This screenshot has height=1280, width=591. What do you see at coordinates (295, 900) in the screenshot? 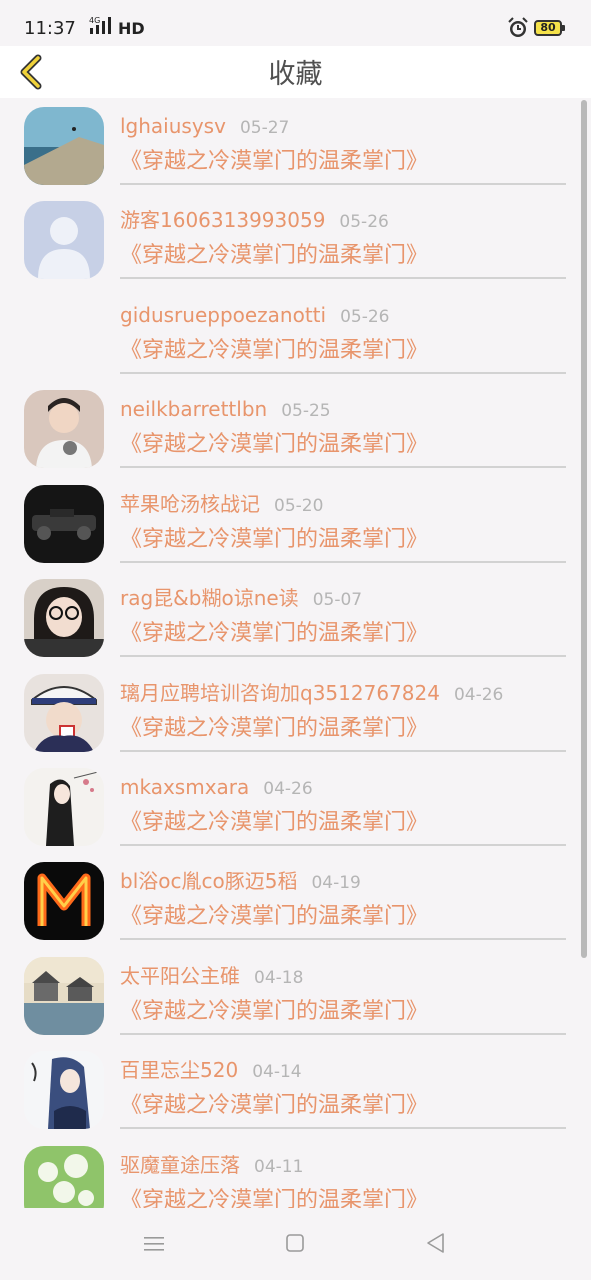
I see `list-item: bl浴oc胤co豚迈5稻 04-19 《穿越之冷漠掌门的温柔掌门》` at bounding box center [295, 900].